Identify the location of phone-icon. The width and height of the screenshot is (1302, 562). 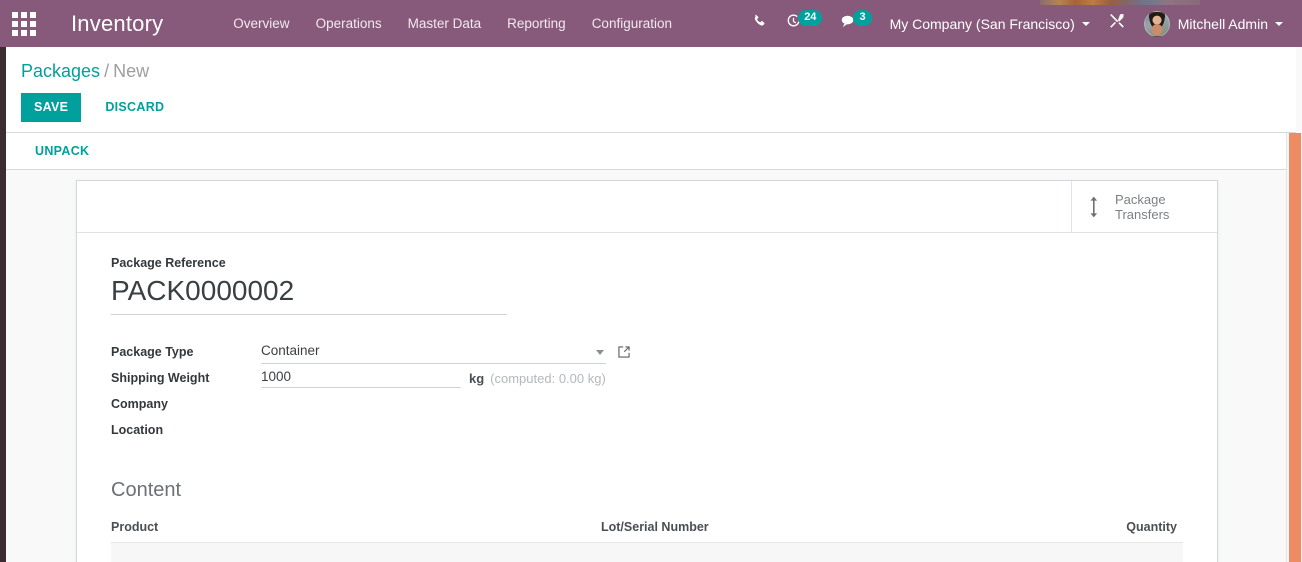
(759, 24).